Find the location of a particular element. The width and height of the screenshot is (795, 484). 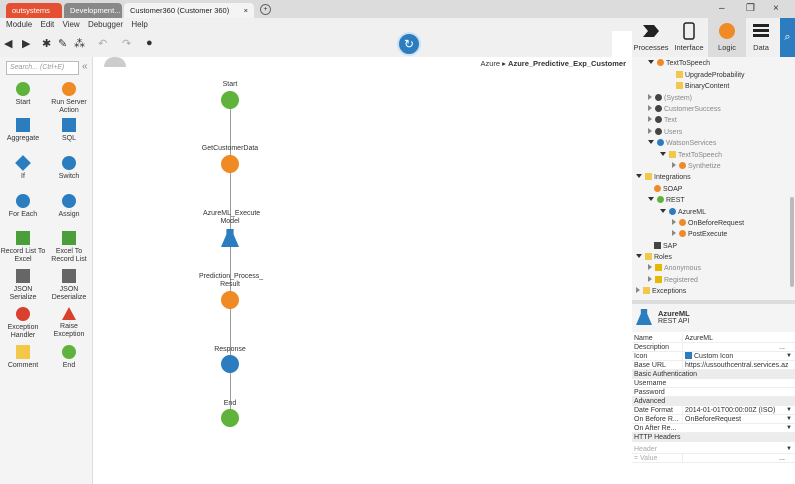

prop-row-icon: Icon Custom Icon ▼ is located at coordinates (713, 356).